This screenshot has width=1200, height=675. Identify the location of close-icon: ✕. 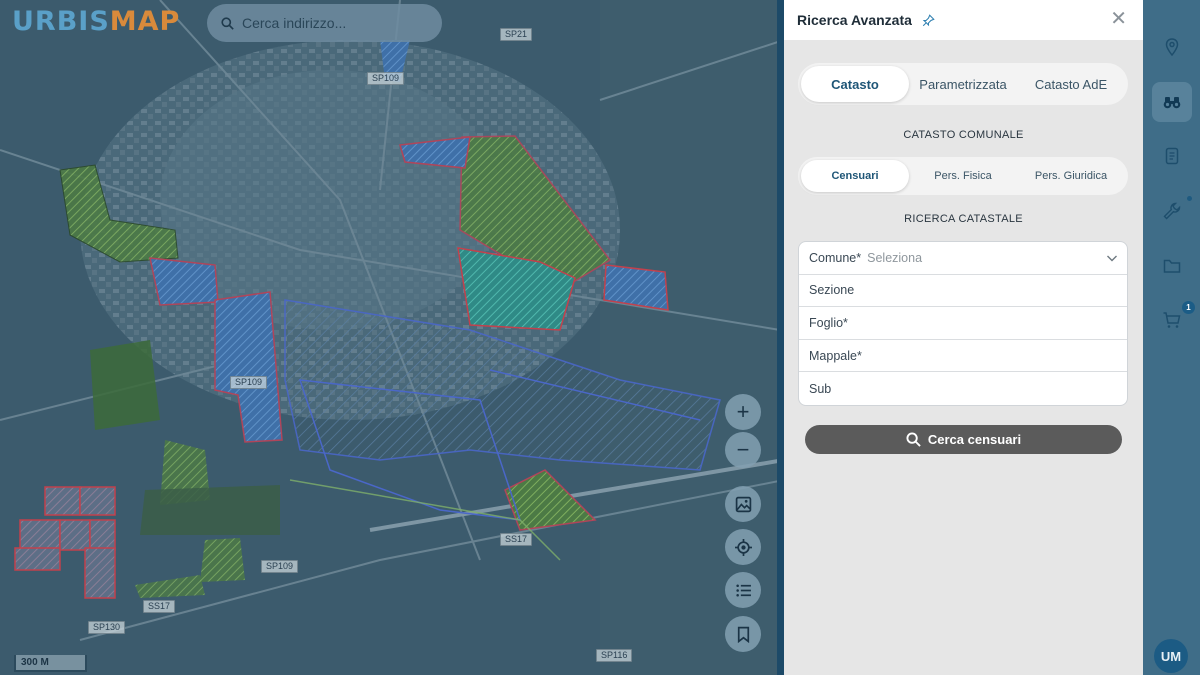
(1118, 19).